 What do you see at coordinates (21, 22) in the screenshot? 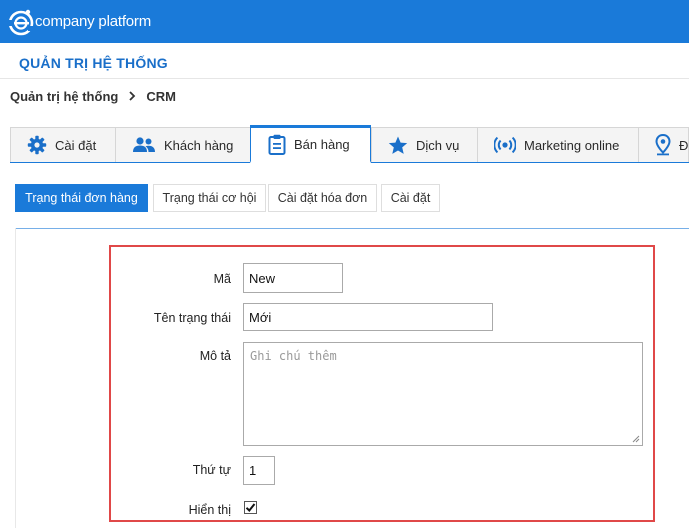
I see `logo-e-icon` at bounding box center [21, 22].